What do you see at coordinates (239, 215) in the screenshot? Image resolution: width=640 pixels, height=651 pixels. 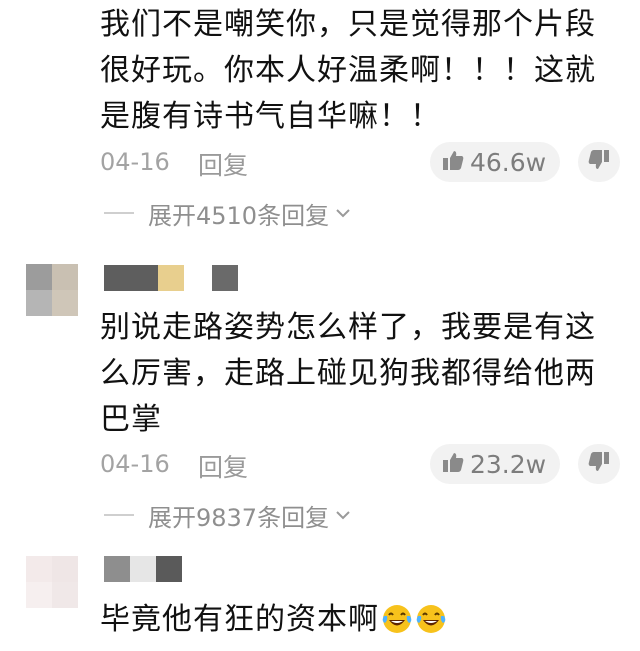 I see `expand-replies-label: 展开4510条回复` at bounding box center [239, 215].